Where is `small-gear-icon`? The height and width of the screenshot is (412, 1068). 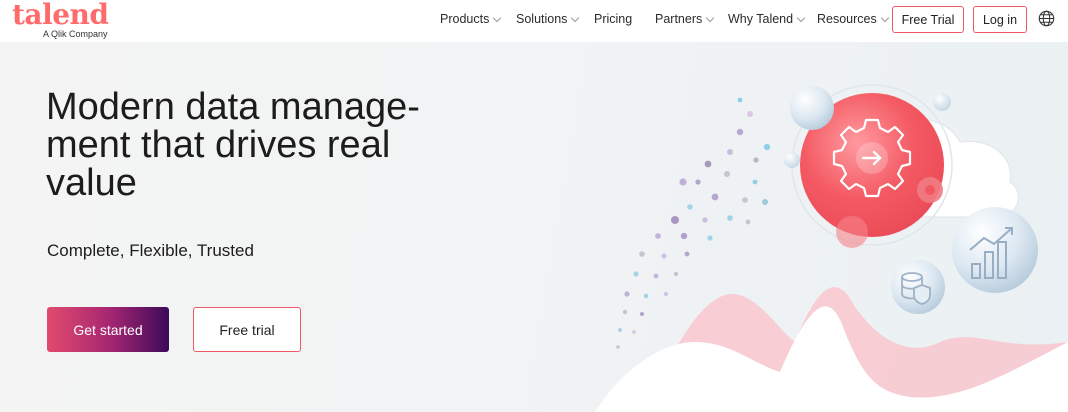
small-gear-icon is located at coordinates (930, 190).